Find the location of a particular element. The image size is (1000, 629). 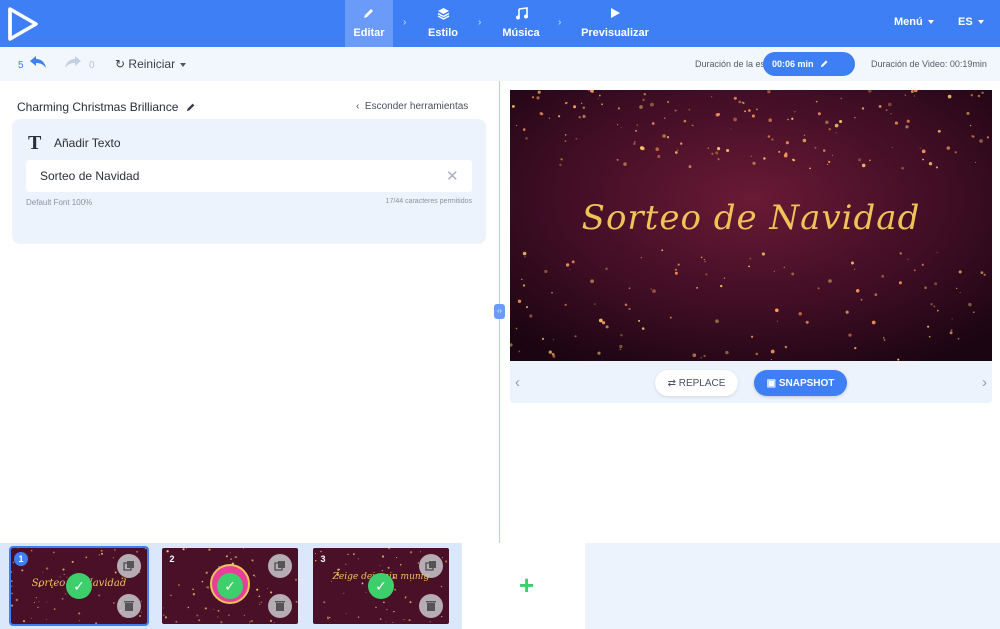

layers-icon is located at coordinates (443, 16).